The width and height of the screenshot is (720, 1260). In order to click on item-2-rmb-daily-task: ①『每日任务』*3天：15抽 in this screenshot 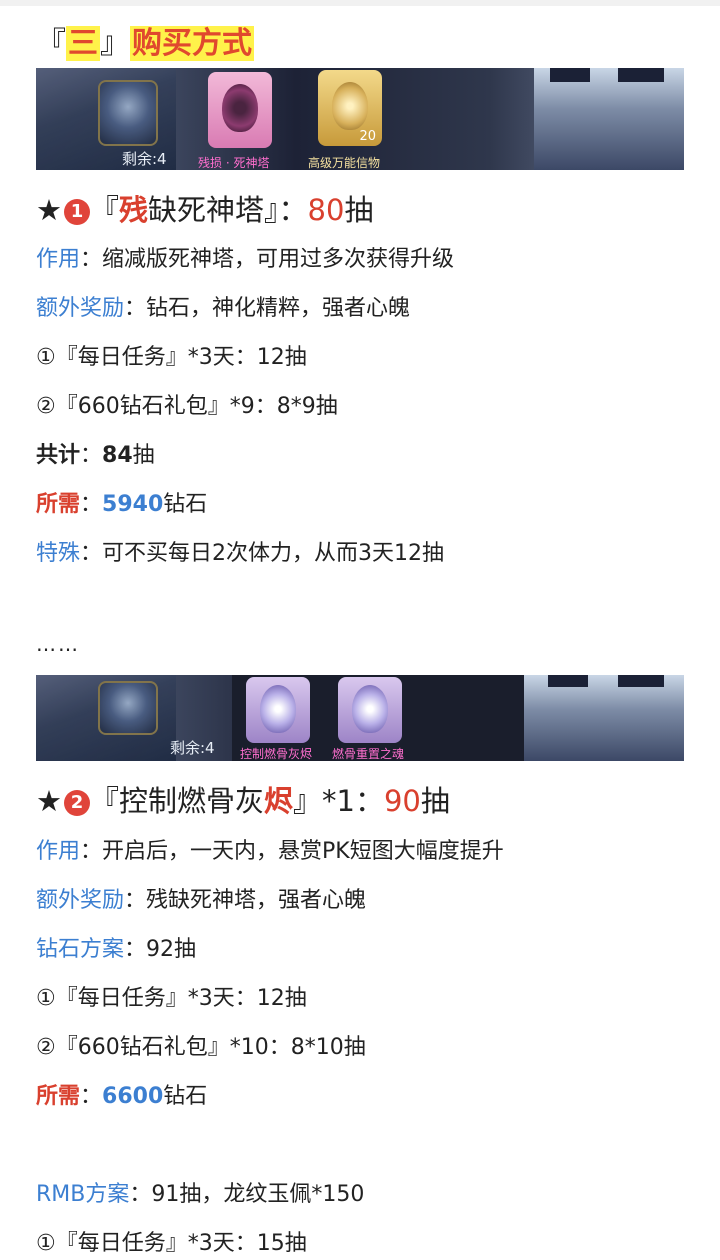, I will do `click(171, 1243)`.